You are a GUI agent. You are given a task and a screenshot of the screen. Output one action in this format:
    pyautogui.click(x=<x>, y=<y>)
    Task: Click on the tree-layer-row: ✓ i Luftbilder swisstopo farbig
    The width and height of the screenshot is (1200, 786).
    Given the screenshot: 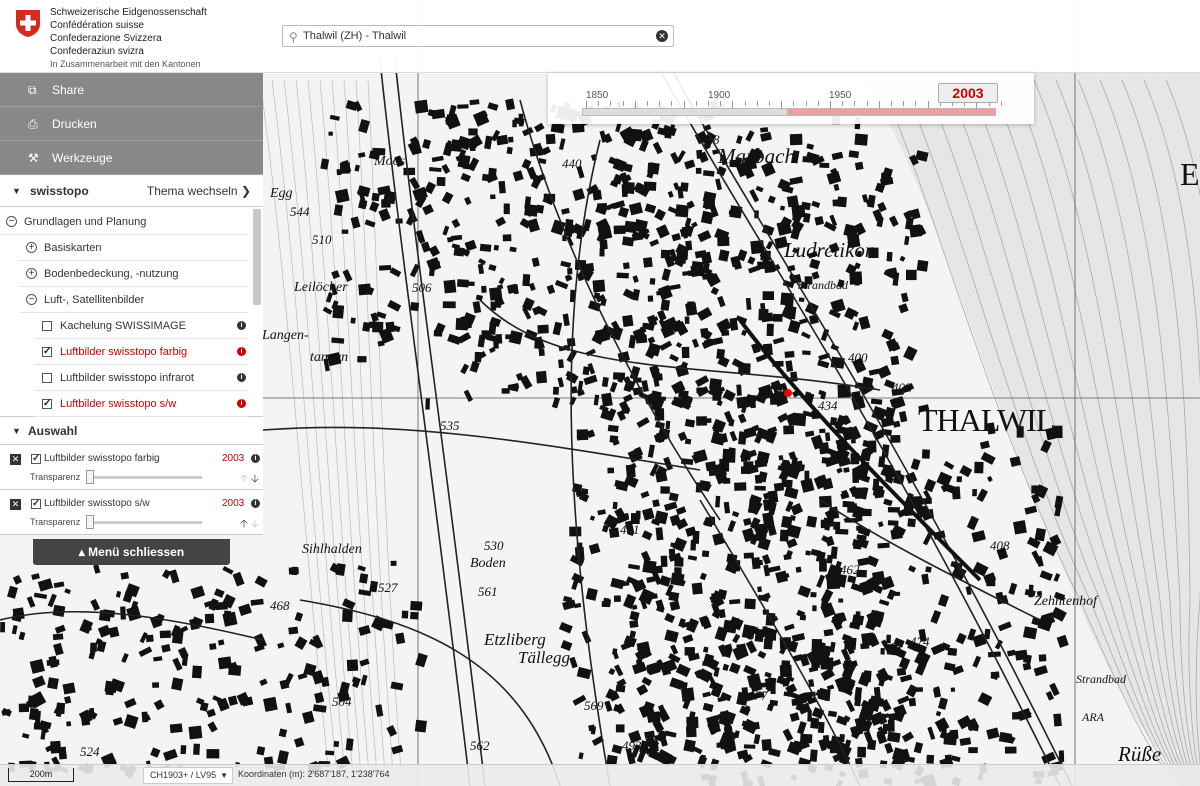 What is the action you would take?
    pyautogui.click(x=141, y=352)
    